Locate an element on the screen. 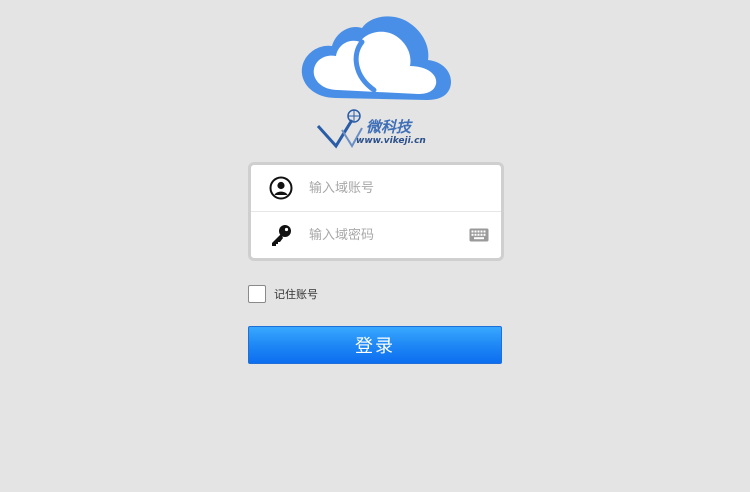  keyboard-icon is located at coordinates (479, 234).